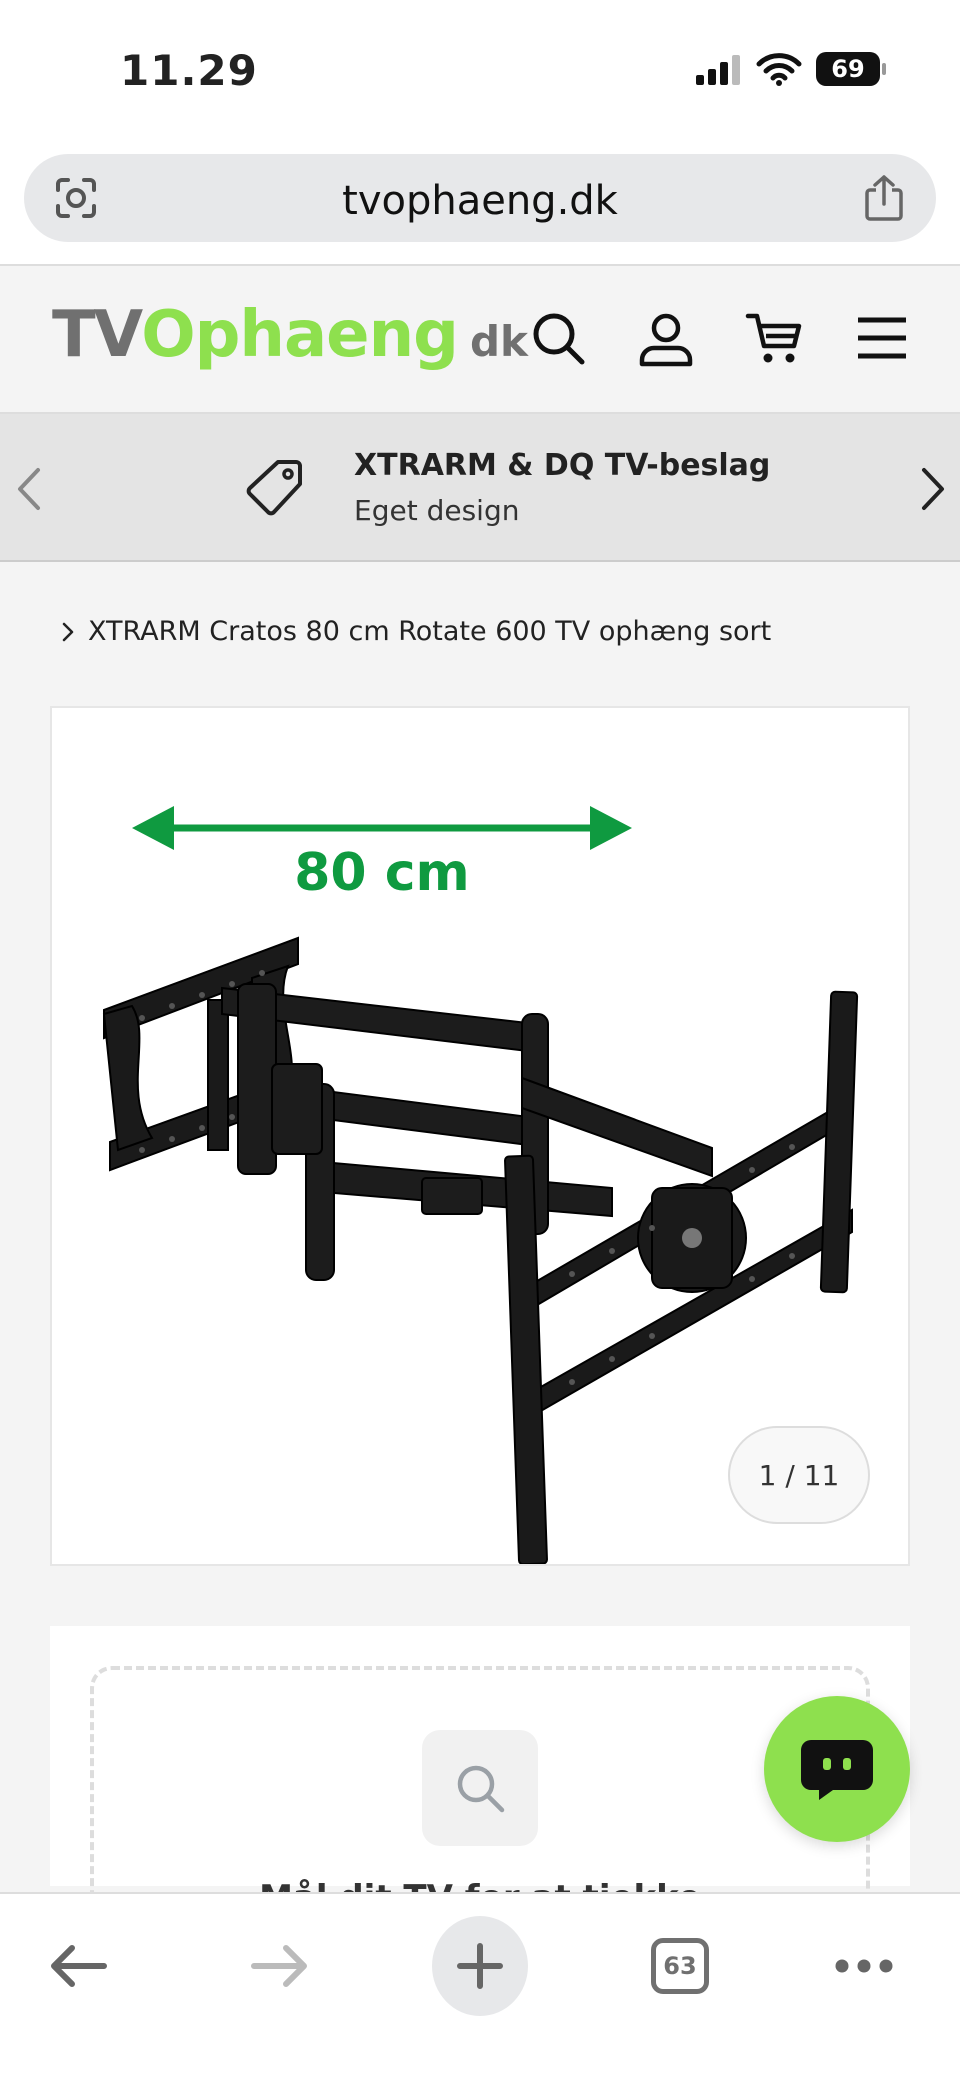 The image size is (960, 2081). Describe the element at coordinates (381, 873) in the screenshot. I see `dimension-label: 80 cm` at that location.